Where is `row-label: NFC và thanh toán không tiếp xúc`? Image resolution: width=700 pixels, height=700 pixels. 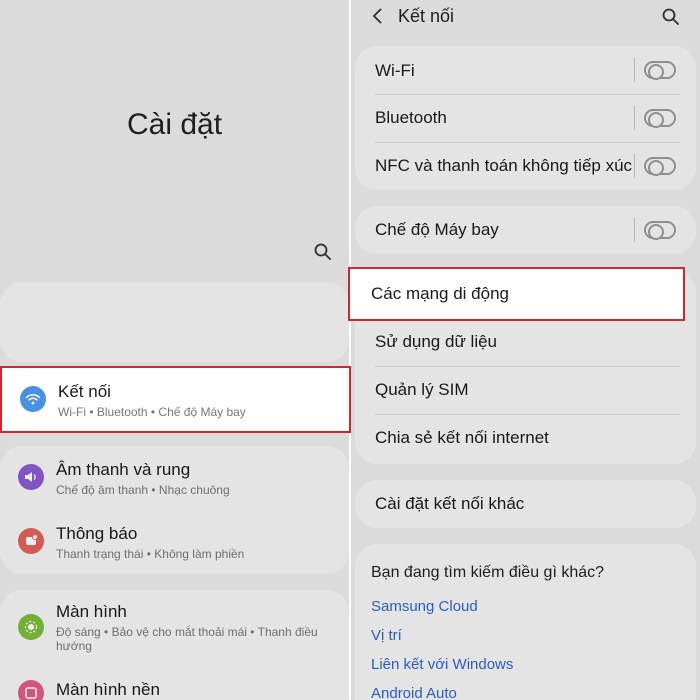 row-label: NFC và thanh toán không tiếp xúc is located at coordinates (504, 165).